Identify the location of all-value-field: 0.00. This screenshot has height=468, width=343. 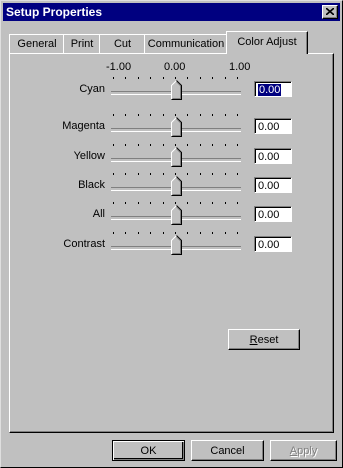
(273, 214).